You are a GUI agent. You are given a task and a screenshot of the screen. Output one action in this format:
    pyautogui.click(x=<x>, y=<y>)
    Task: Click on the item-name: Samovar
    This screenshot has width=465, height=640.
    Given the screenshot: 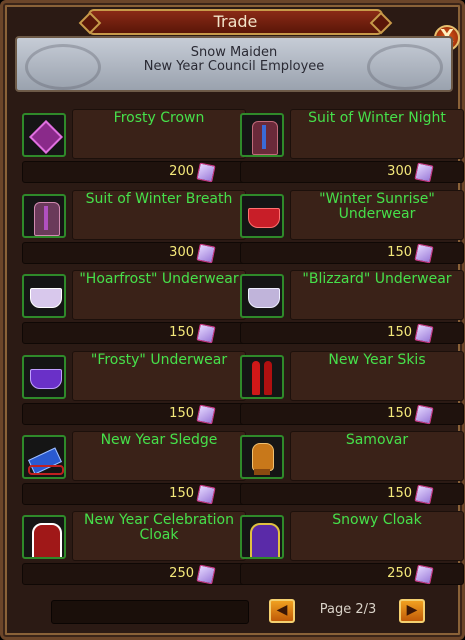 What is the action you would take?
    pyautogui.click(x=377, y=440)
    